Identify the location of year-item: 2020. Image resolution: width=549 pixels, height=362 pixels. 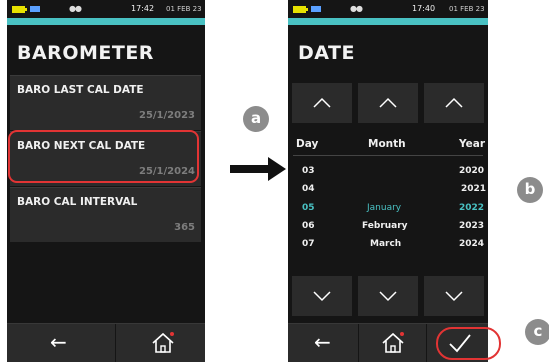
(471, 171).